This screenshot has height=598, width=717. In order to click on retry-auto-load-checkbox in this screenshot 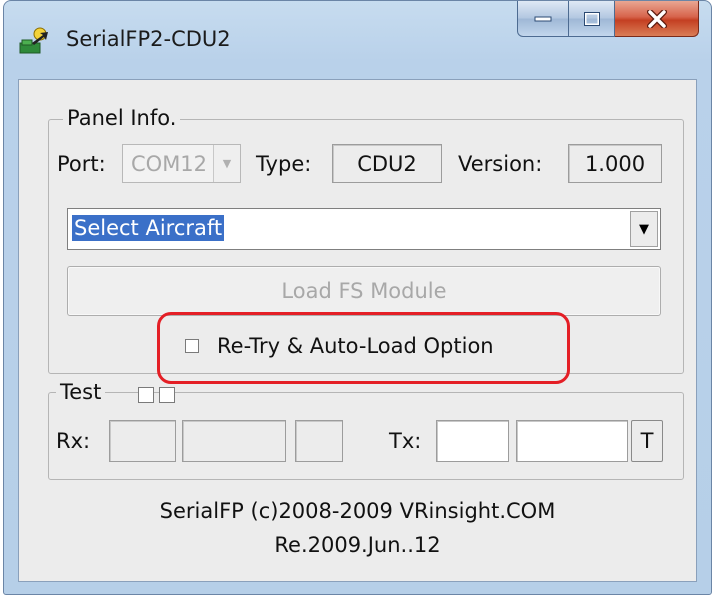, I will do `click(192, 346)`.